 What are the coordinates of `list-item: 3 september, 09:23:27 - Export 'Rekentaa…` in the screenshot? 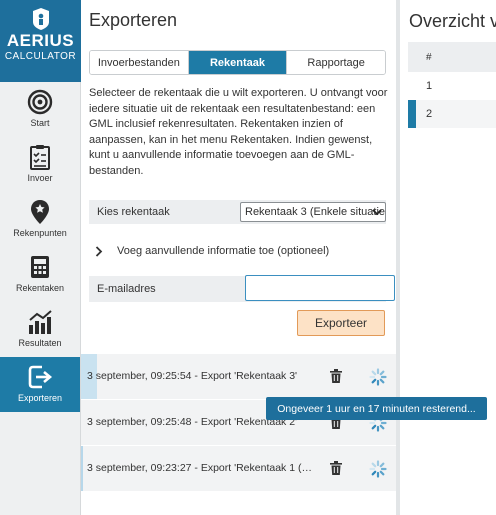 It's located at (238, 469).